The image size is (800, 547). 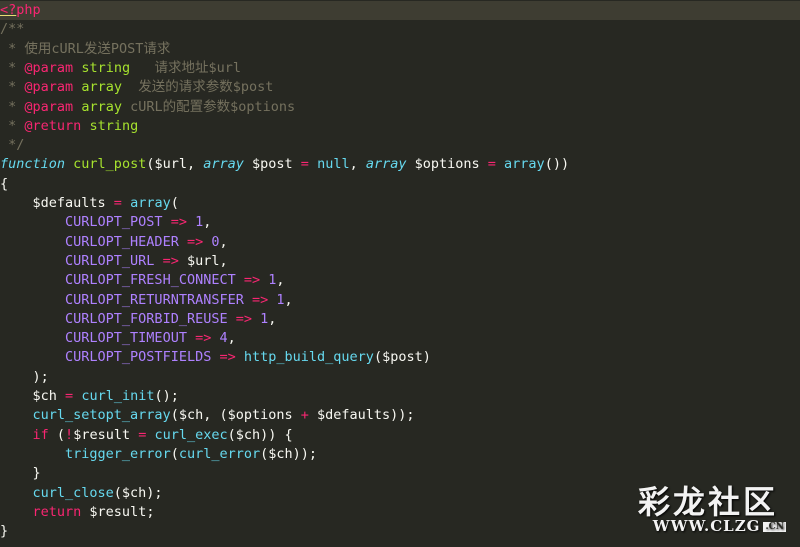 I want to click on code-line: {, so click(x=4, y=184).